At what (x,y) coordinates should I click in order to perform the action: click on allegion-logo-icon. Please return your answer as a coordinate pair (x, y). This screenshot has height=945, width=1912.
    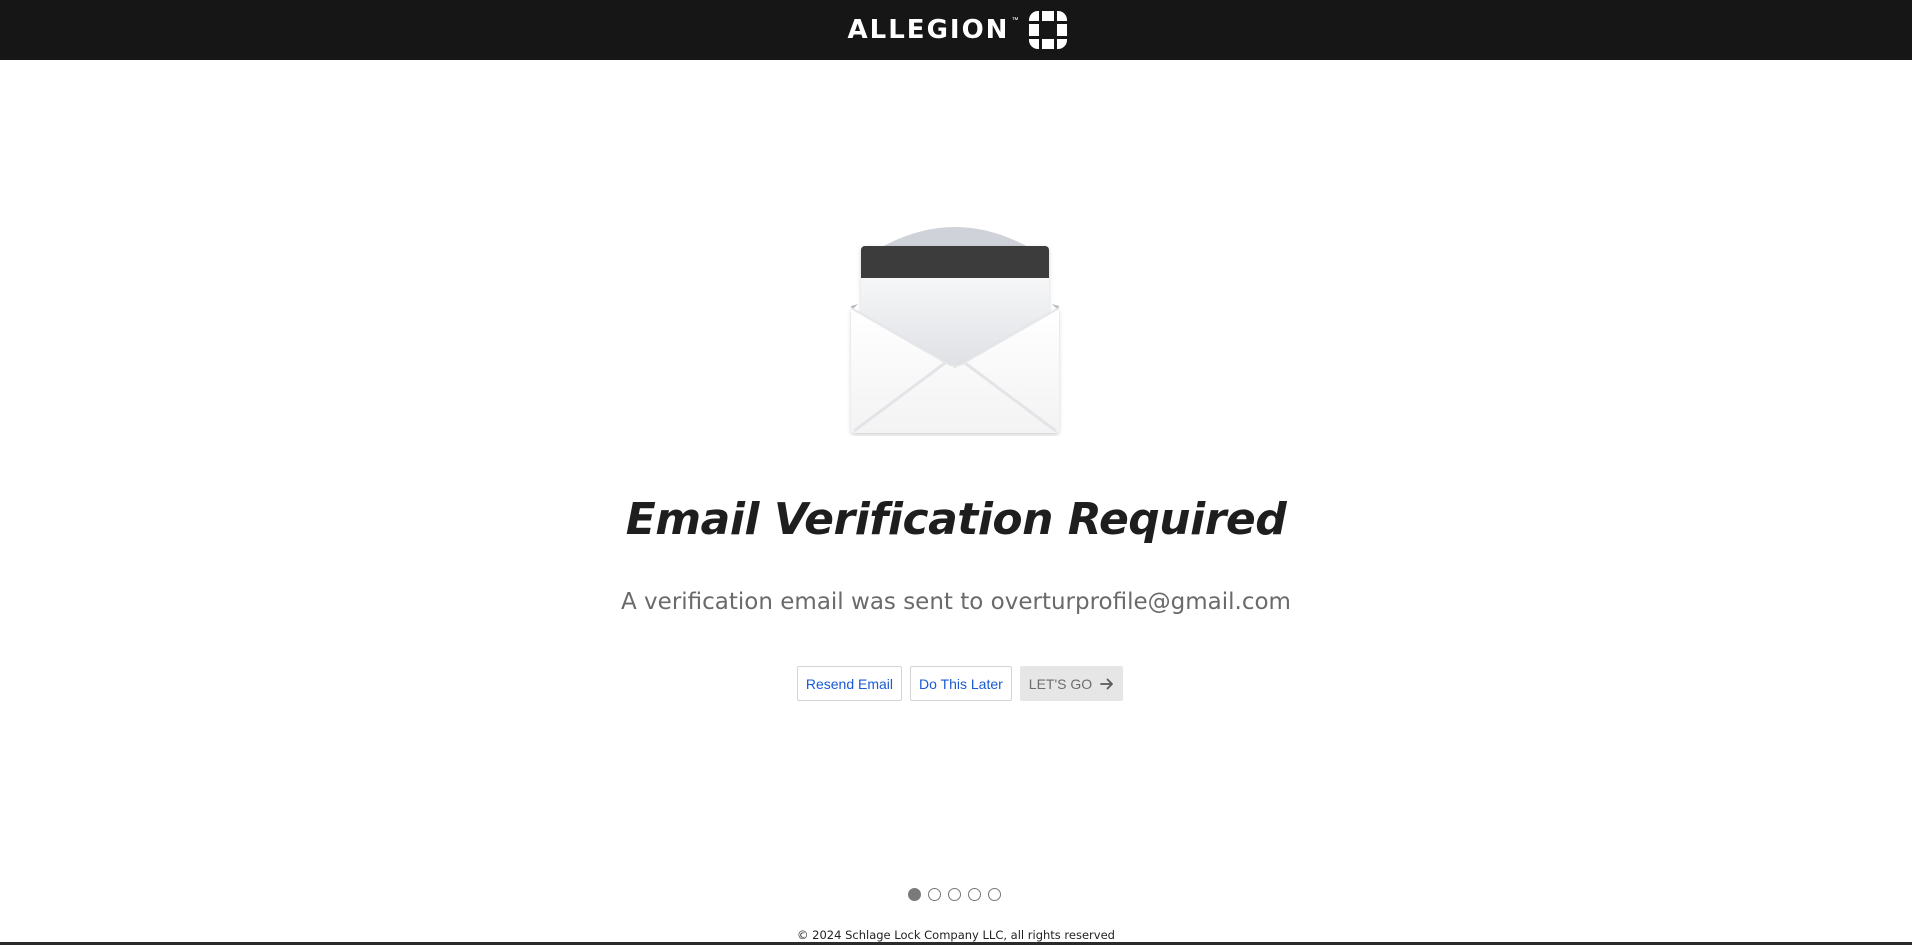
    Looking at the image, I should click on (1048, 30).